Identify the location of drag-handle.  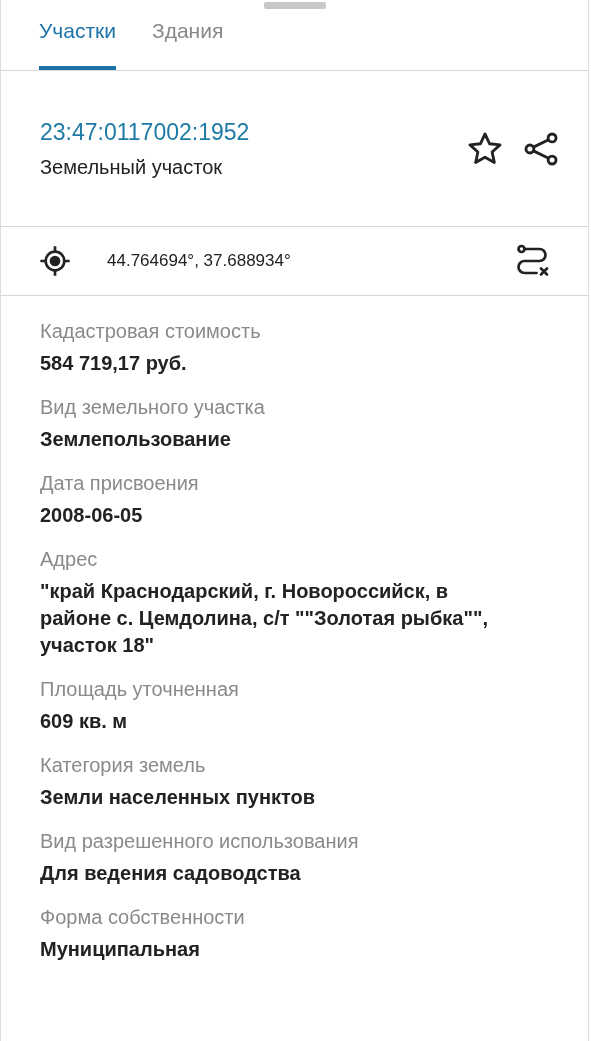
(294, 5).